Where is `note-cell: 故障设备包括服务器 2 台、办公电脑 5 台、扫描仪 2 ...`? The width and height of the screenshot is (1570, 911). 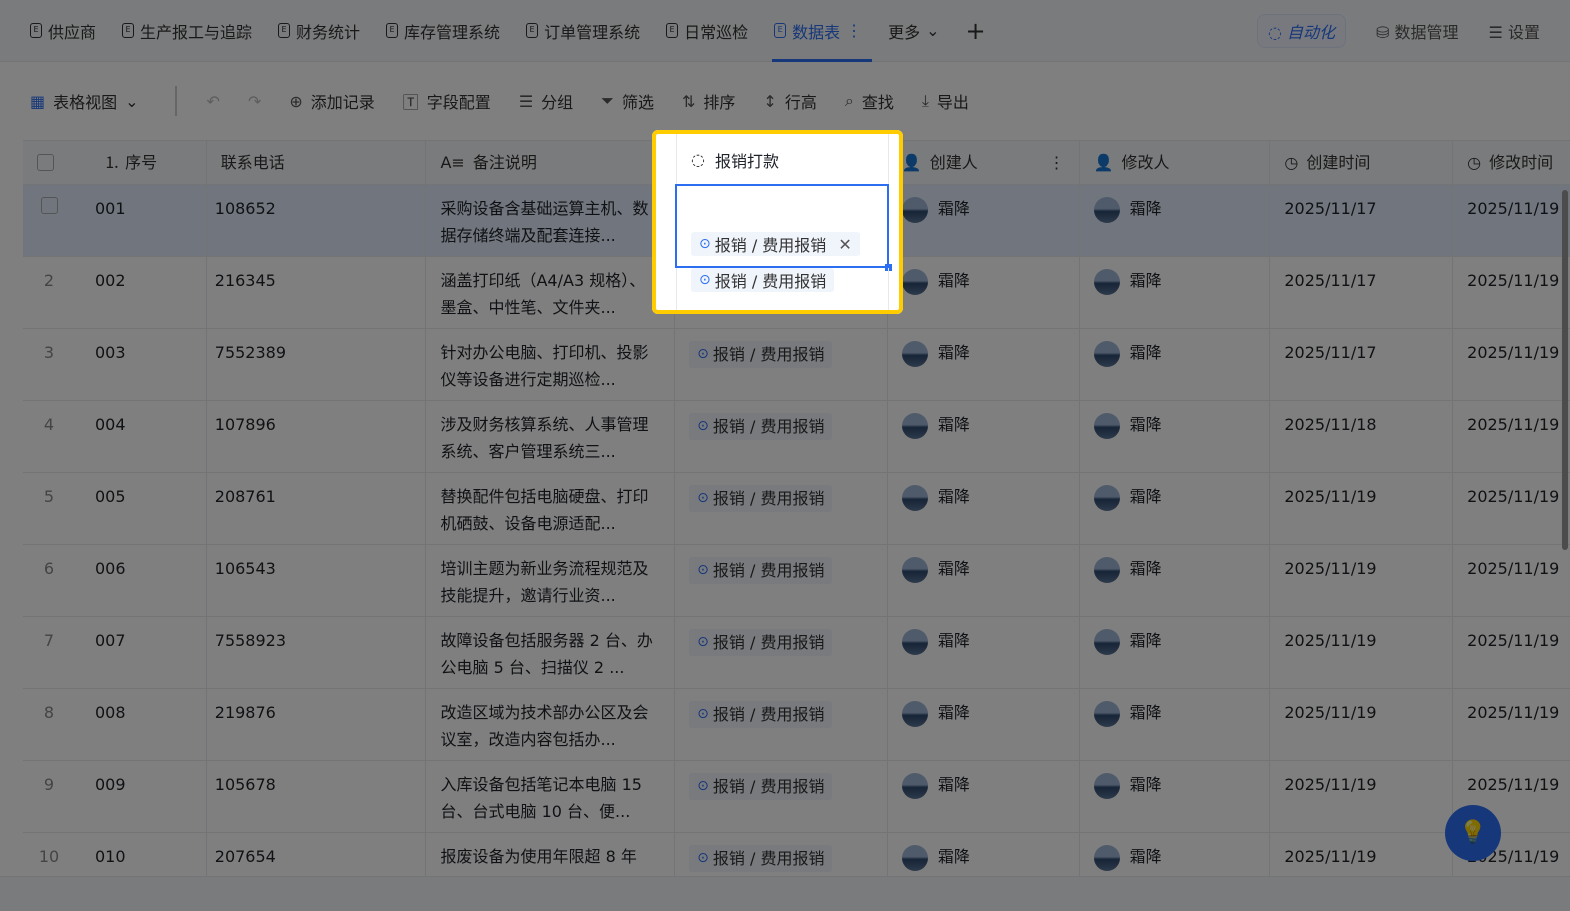
note-cell: 故障设备包括服务器 2 台、办公电脑 5 台、扫描仪 2 ... is located at coordinates (551, 652).